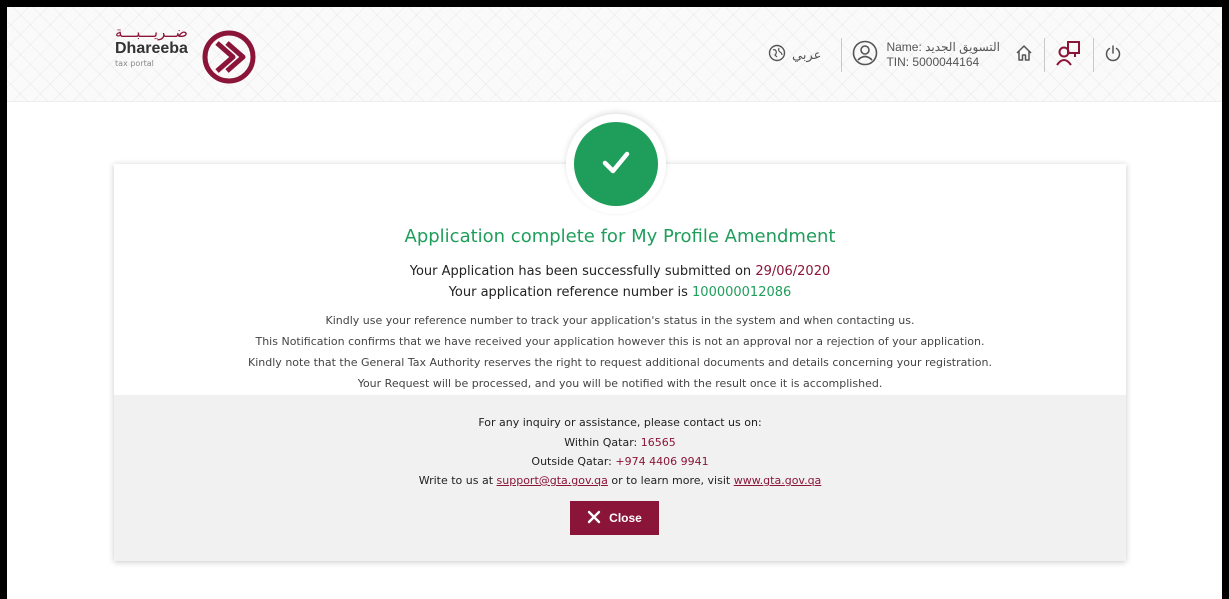  Describe the element at coordinates (594, 518) in the screenshot. I see `close-icon` at that location.